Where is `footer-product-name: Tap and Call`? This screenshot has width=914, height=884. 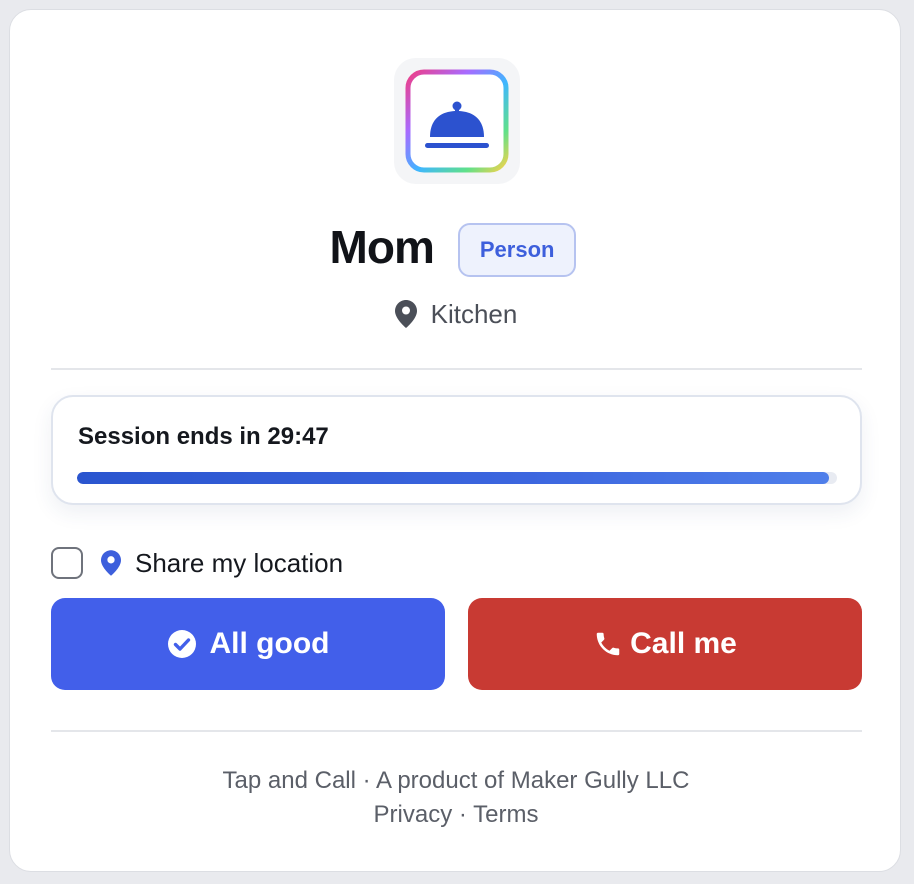 footer-product-name: Tap and Call is located at coordinates (289, 780).